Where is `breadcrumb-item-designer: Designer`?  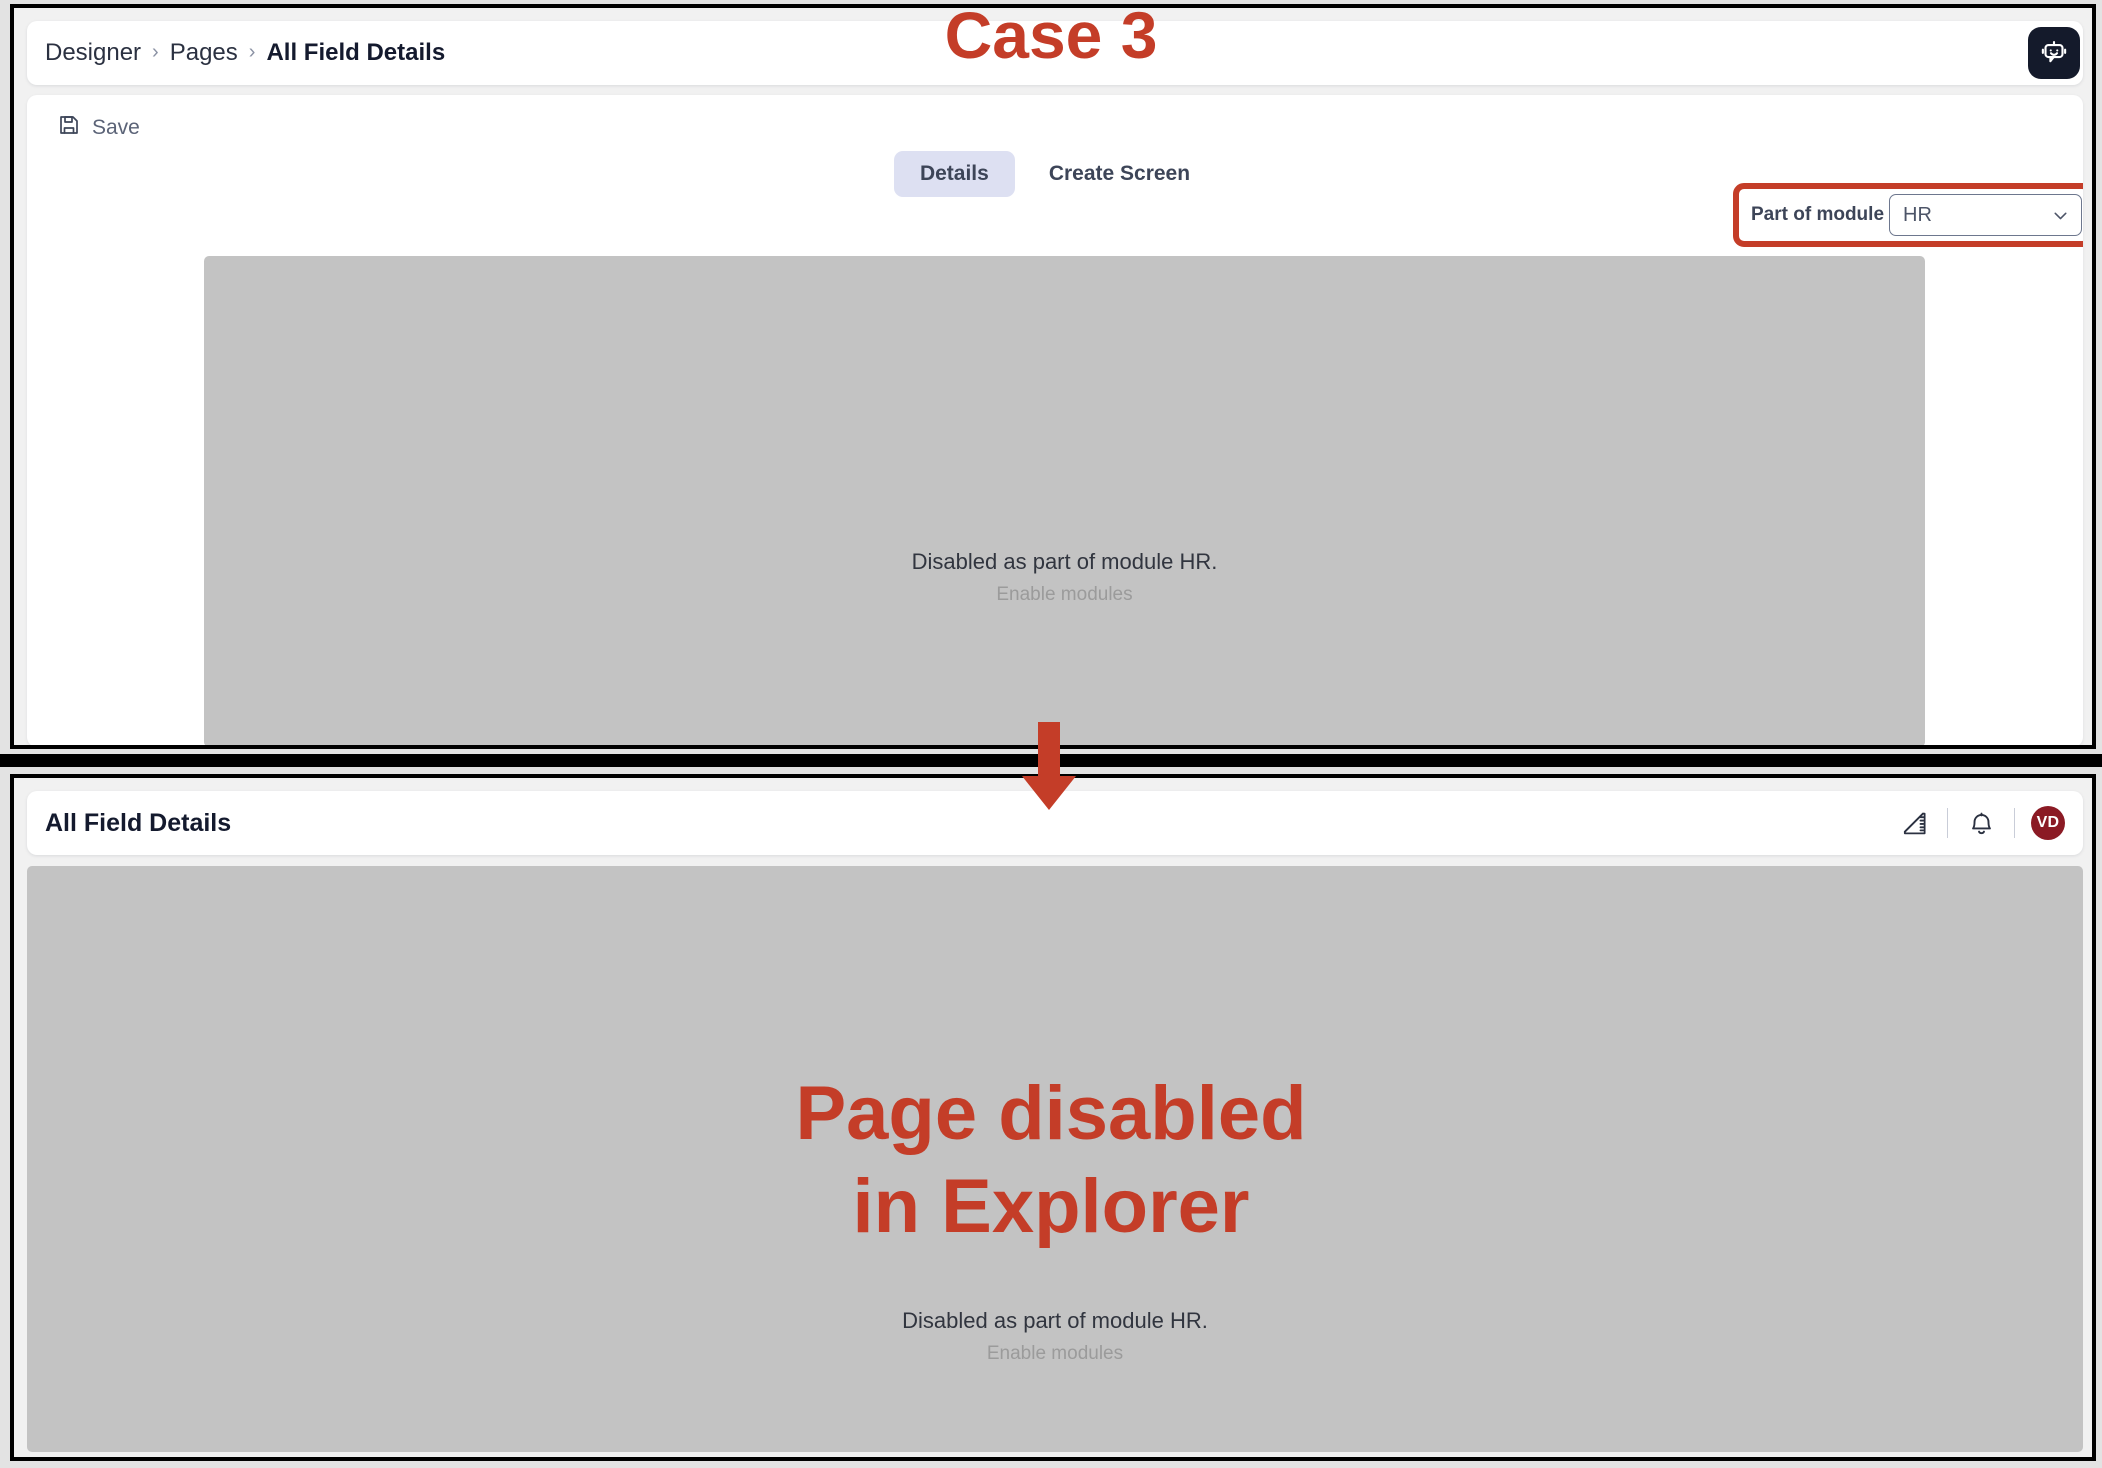
breadcrumb-item-designer: Designer is located at coordinates (93, 53).